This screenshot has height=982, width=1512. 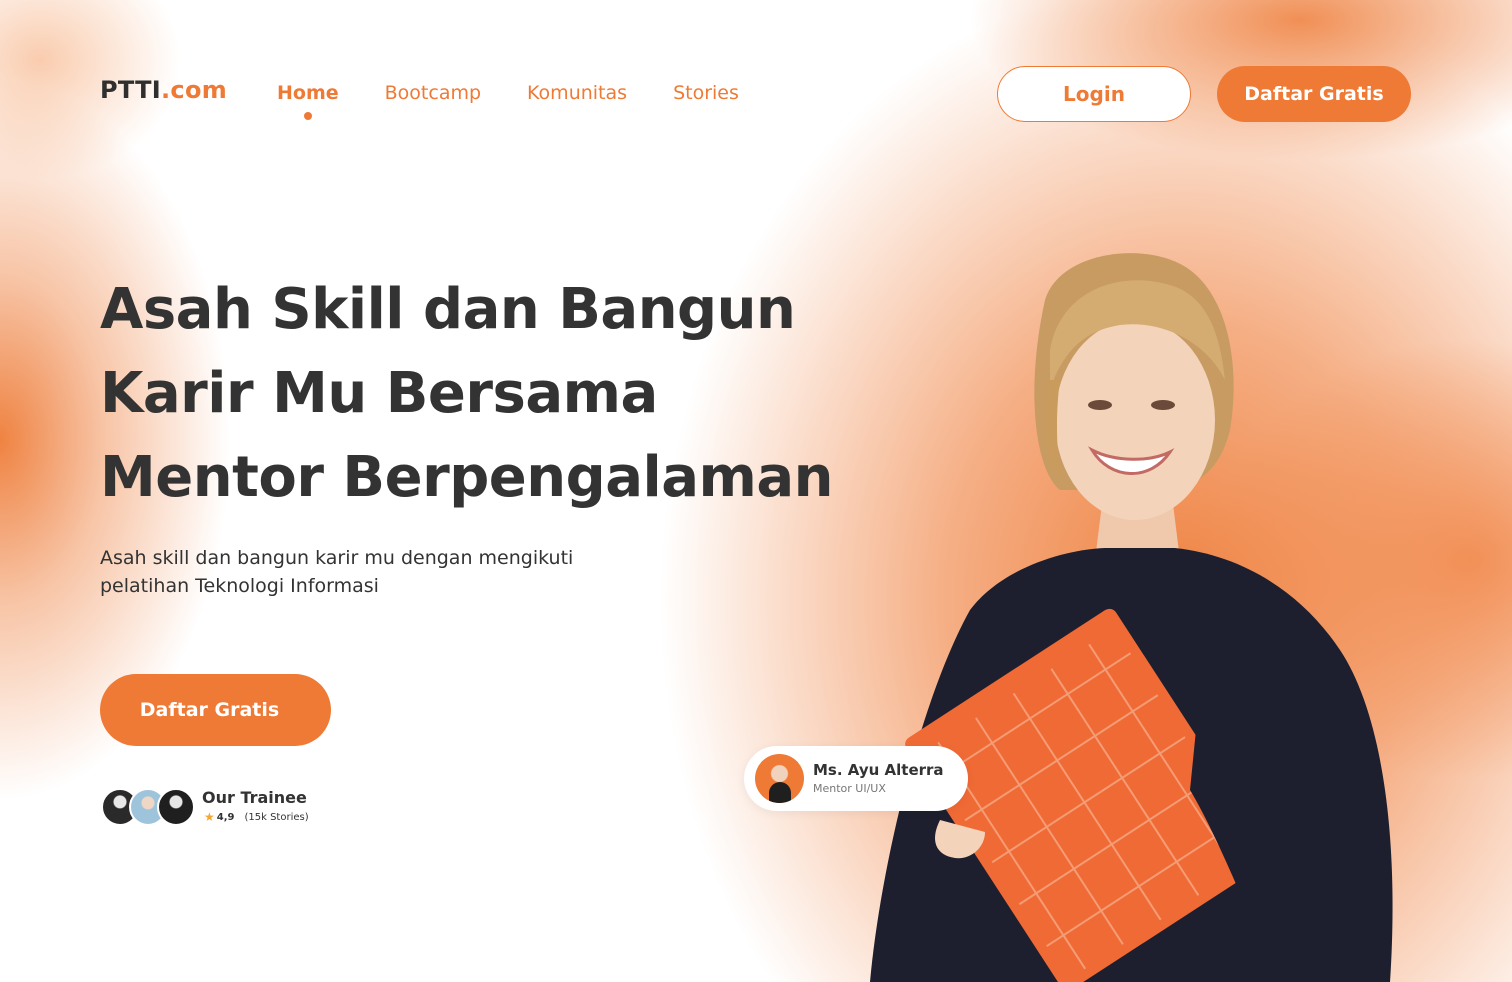 I want to click on nav-item-label: Komunitas, so click(x=577, y=93).